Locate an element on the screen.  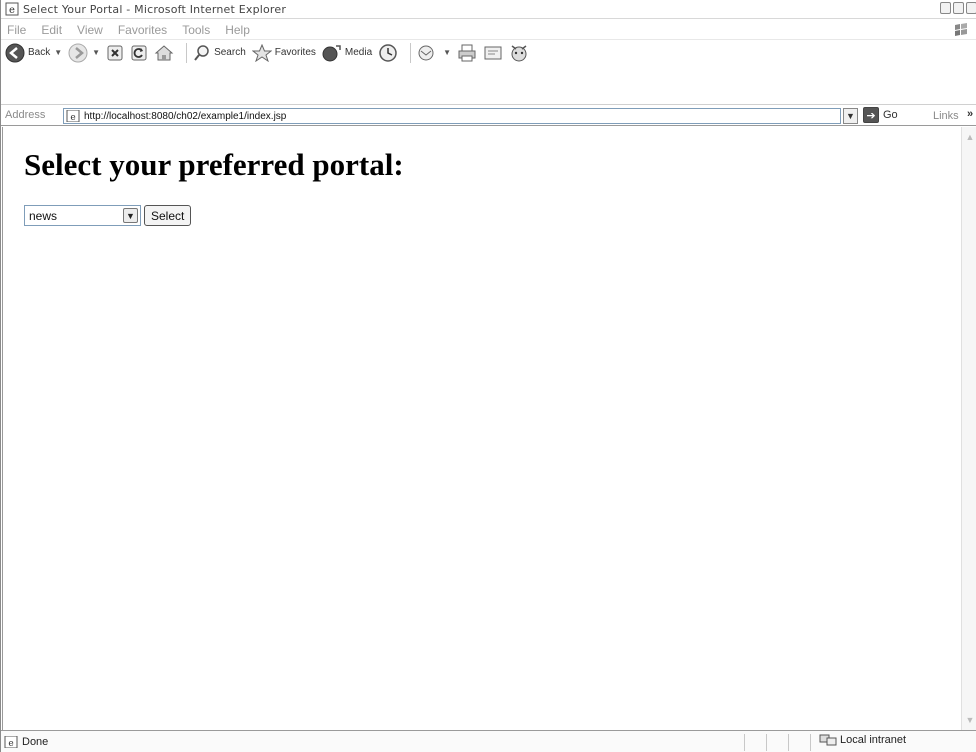
refresh-button is located at coordinates (139, 53).